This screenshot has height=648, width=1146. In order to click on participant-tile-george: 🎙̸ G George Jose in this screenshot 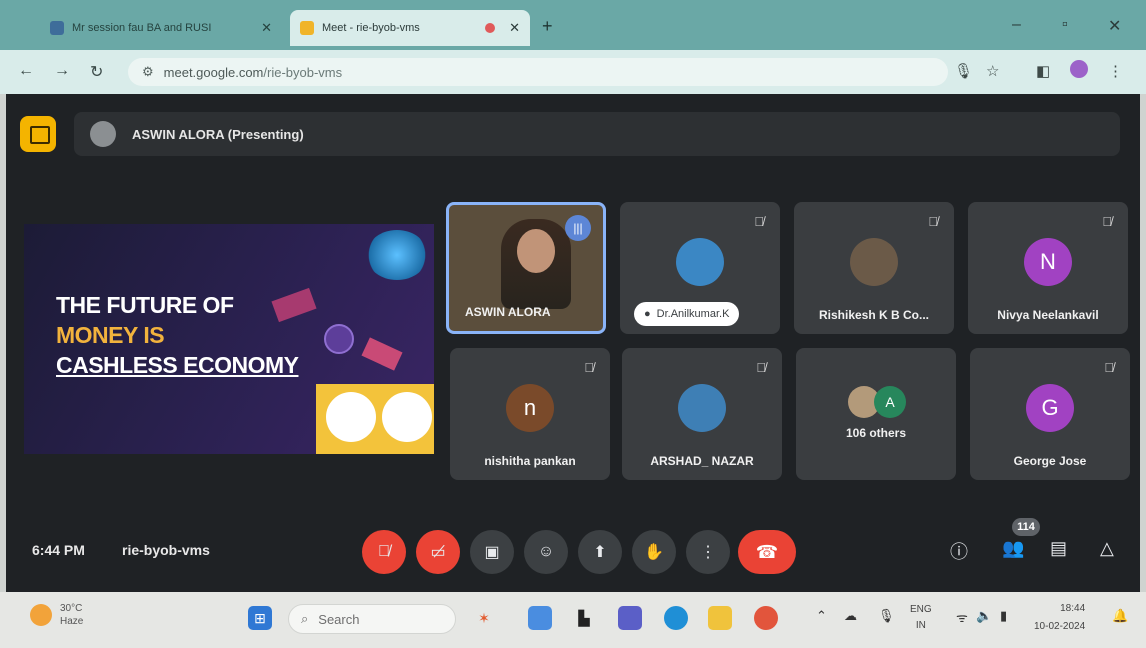, I will do `click(1050, 414)`.